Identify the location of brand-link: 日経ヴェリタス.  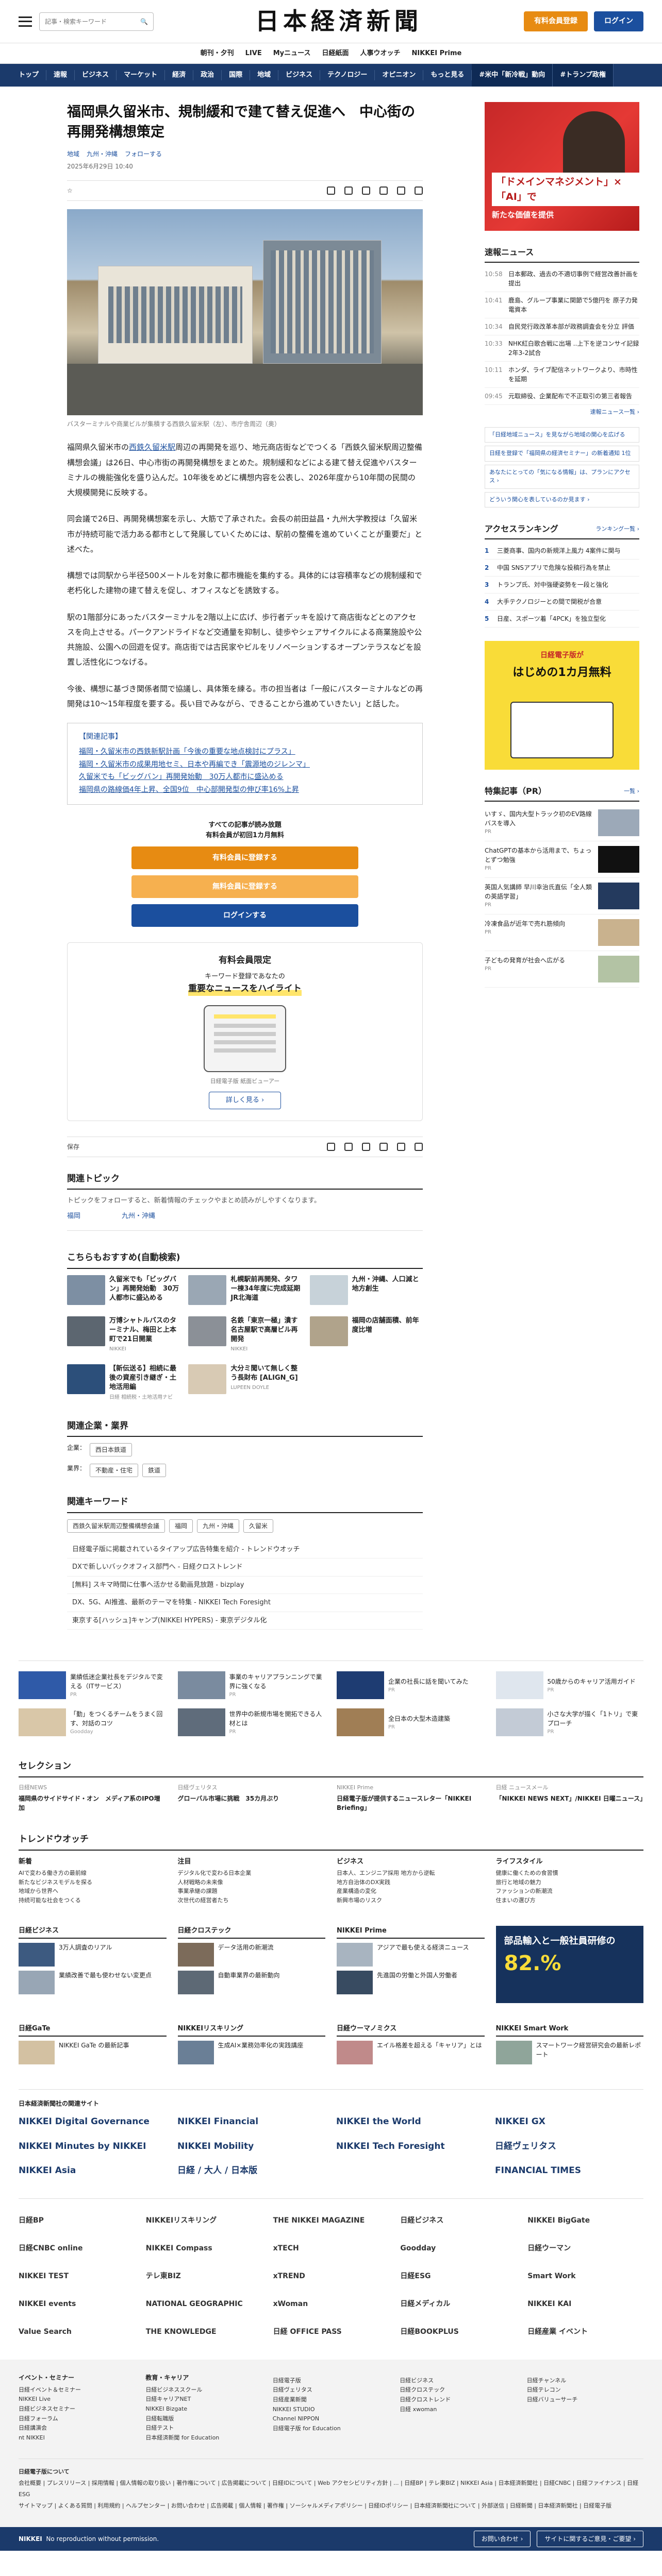
(569, 2147).